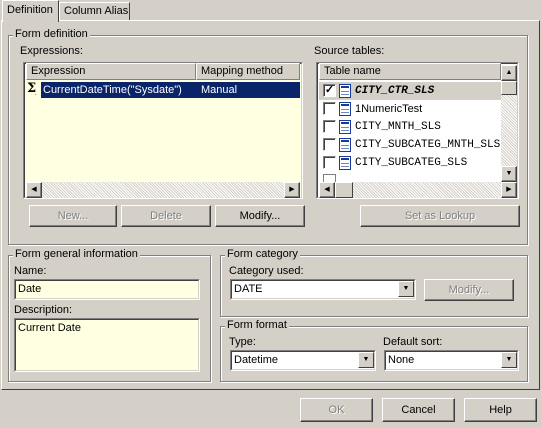 Image resolution: width=541 pixels, height=428 pixels. I want to click on selected-row-highlight: CurrentDateTime("Sysdate") Manual, so click(170, 90).